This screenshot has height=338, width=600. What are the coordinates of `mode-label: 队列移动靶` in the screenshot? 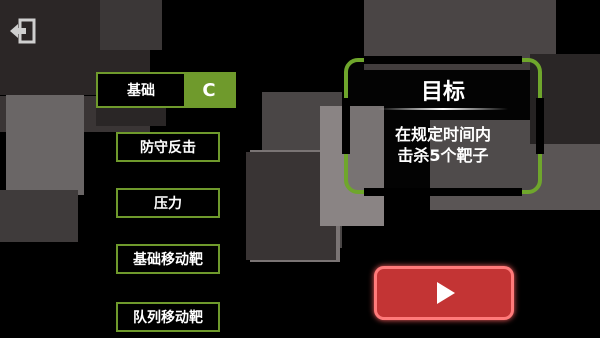 It's located at (168, 318).